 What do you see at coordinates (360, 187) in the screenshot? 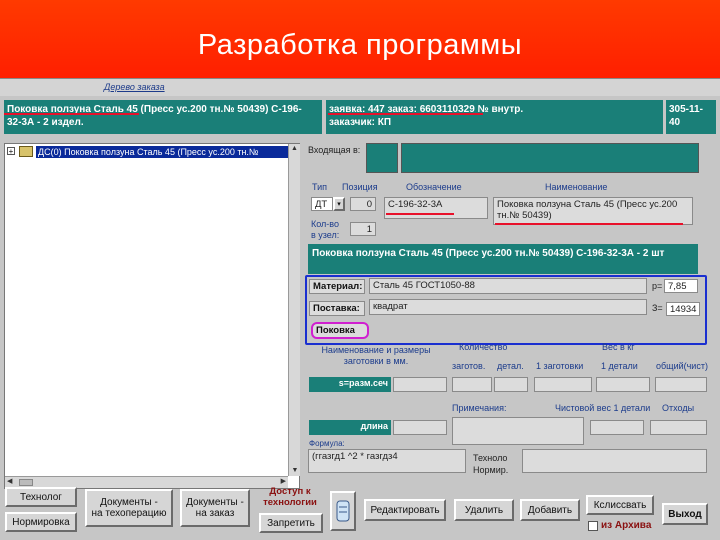
I see `col-position-label: Позиция` at bounding box center [360, 187].